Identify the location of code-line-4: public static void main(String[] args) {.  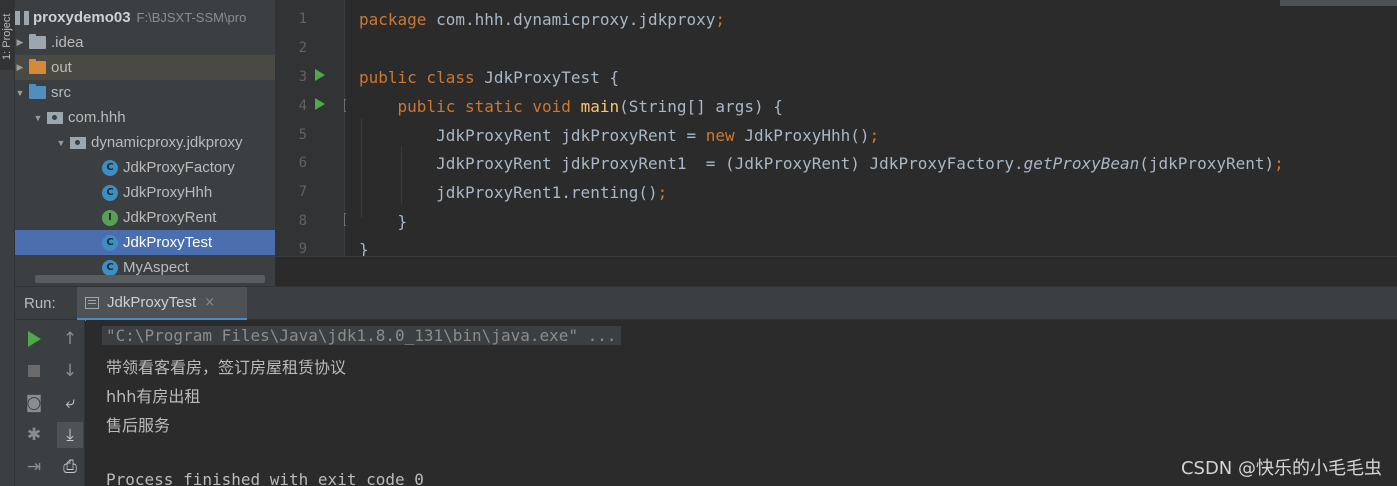
(590, 106).